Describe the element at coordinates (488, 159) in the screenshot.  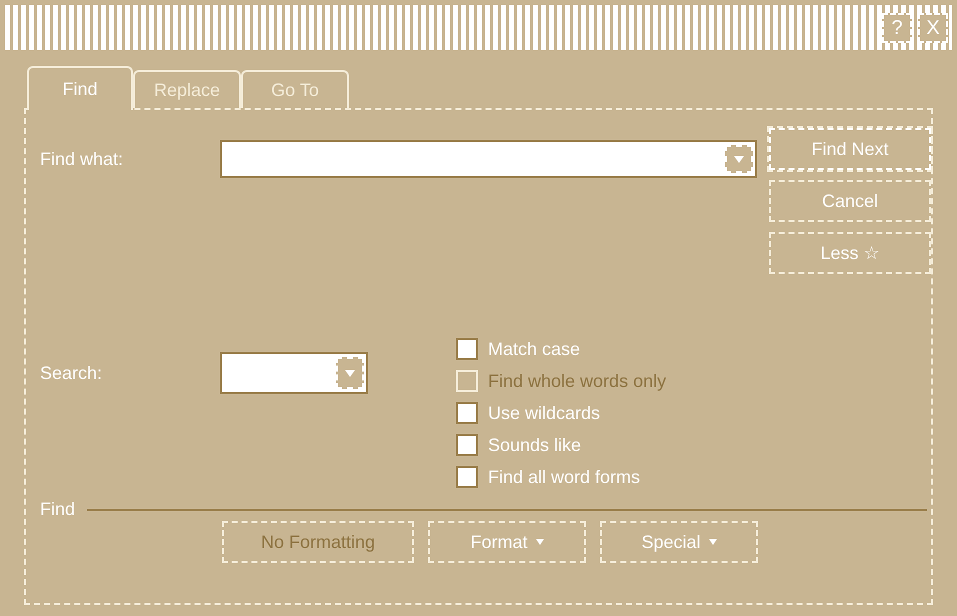
I see `find-what-field` at that location.